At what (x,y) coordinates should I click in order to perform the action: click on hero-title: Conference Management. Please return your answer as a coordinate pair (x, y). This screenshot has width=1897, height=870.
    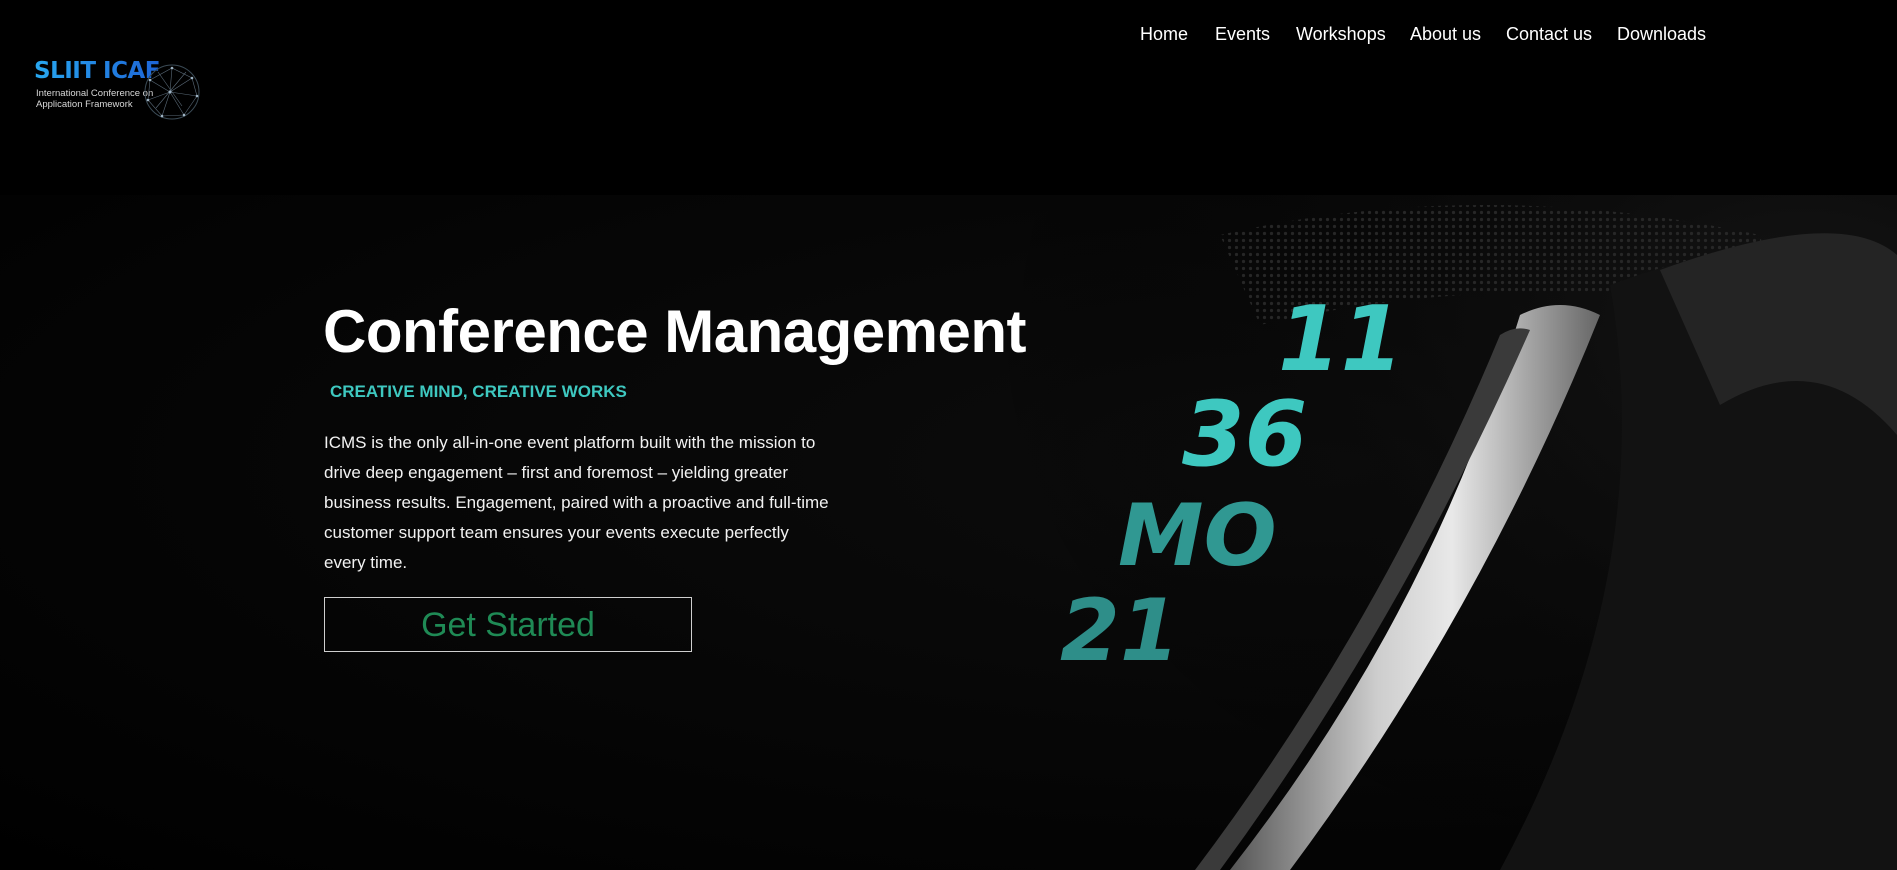
    Looking at the image, I should click on (675, 331).